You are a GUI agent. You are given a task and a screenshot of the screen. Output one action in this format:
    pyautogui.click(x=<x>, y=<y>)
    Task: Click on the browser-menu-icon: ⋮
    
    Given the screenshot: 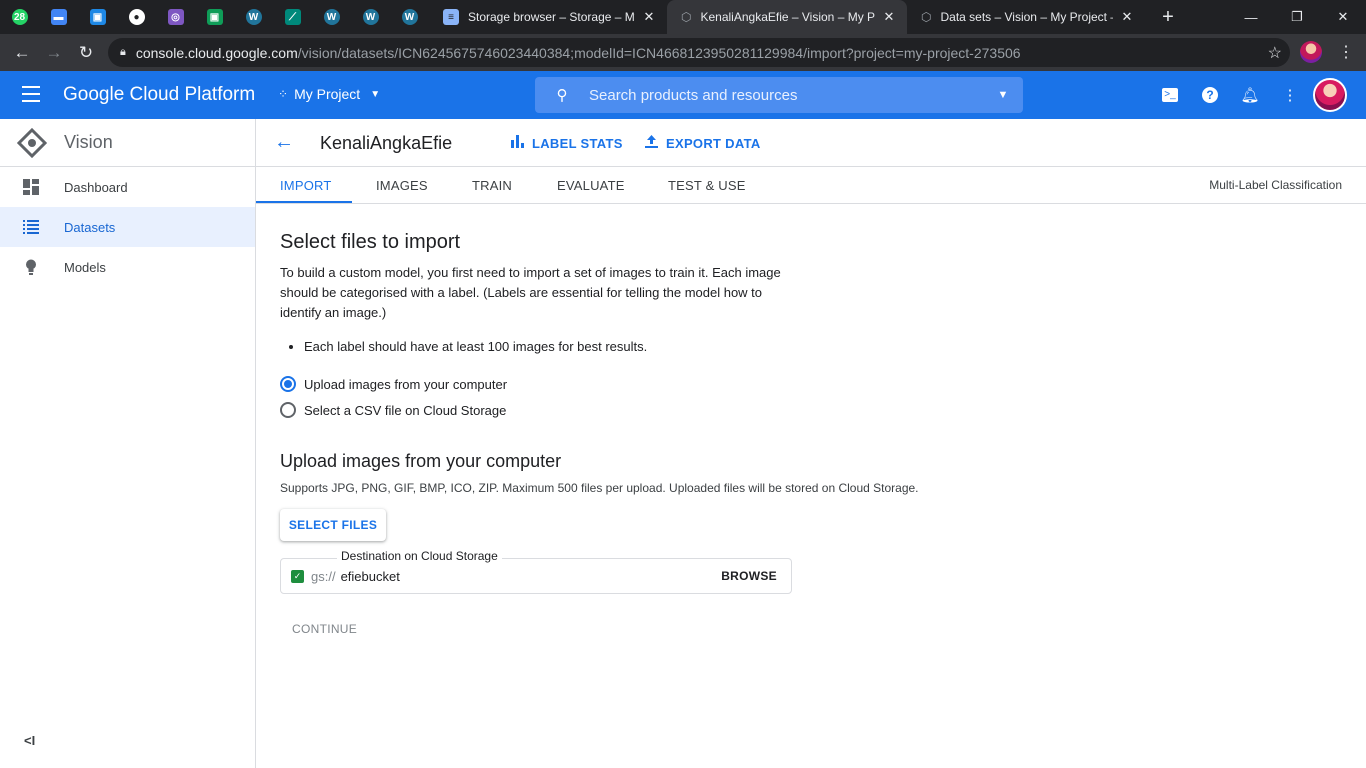 What is the action you would take?
    pyautogui.click(x=1346, y=52)
    